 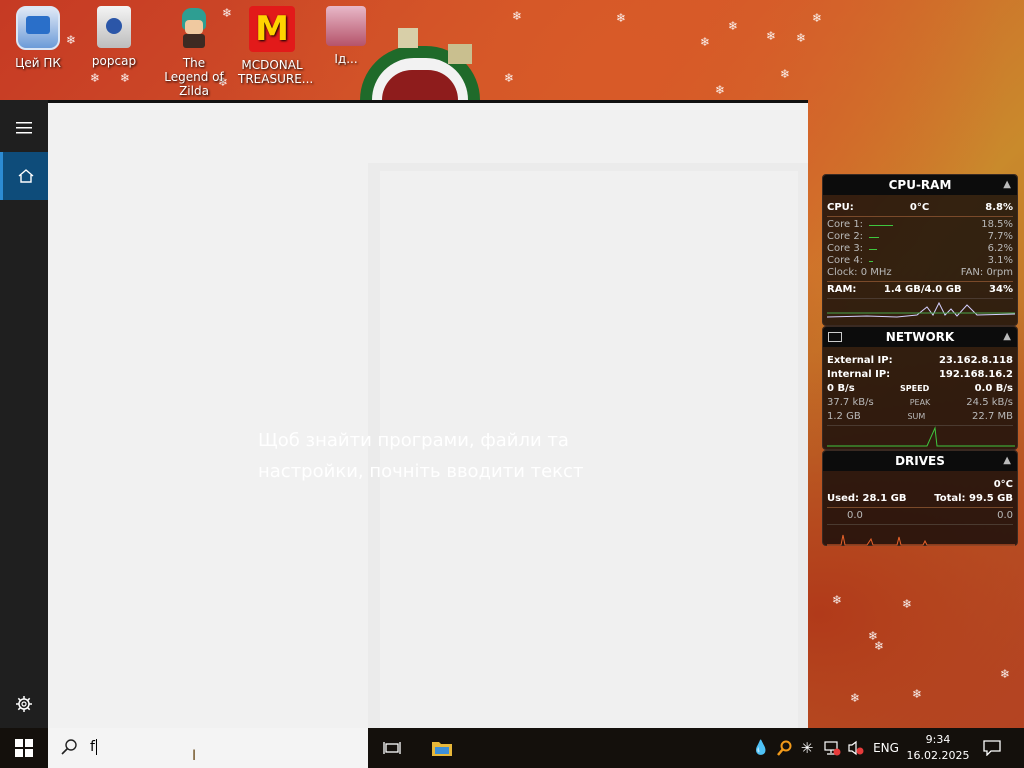 I want to click on drive-usage-row: Used: 28.1 GB Total: 99.5 GB, so click(x=920, y=499).